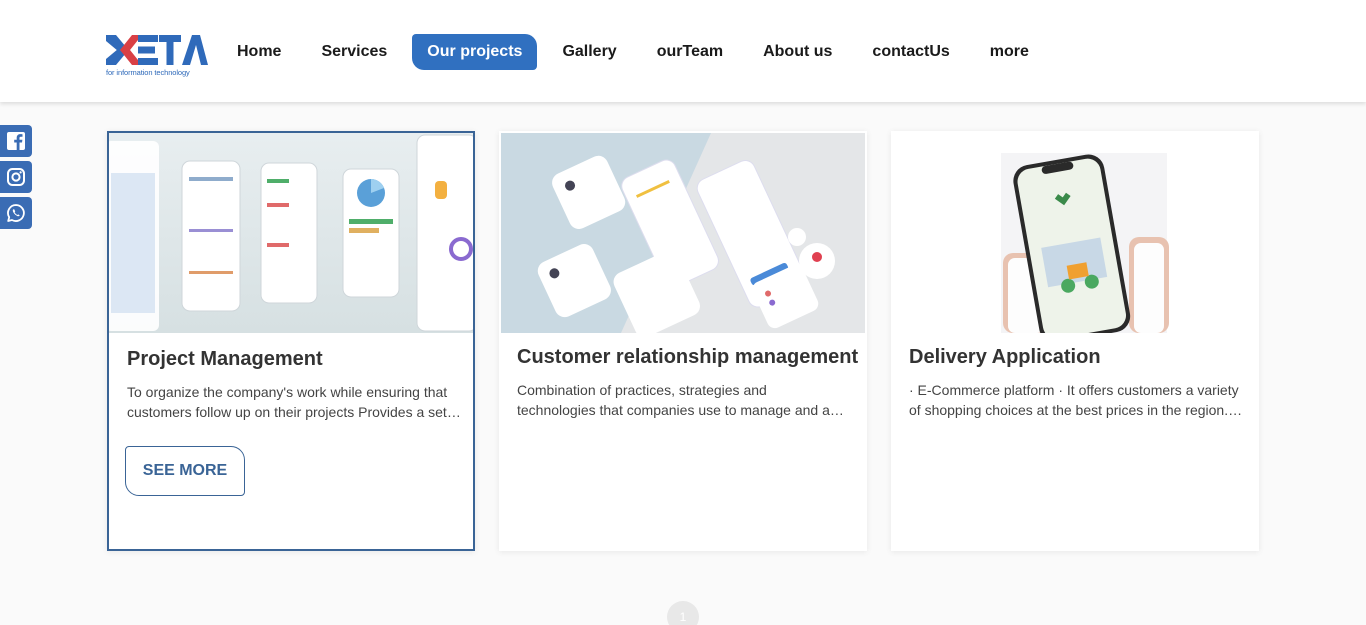  I want to click on facebook-link, so click(16, 141).